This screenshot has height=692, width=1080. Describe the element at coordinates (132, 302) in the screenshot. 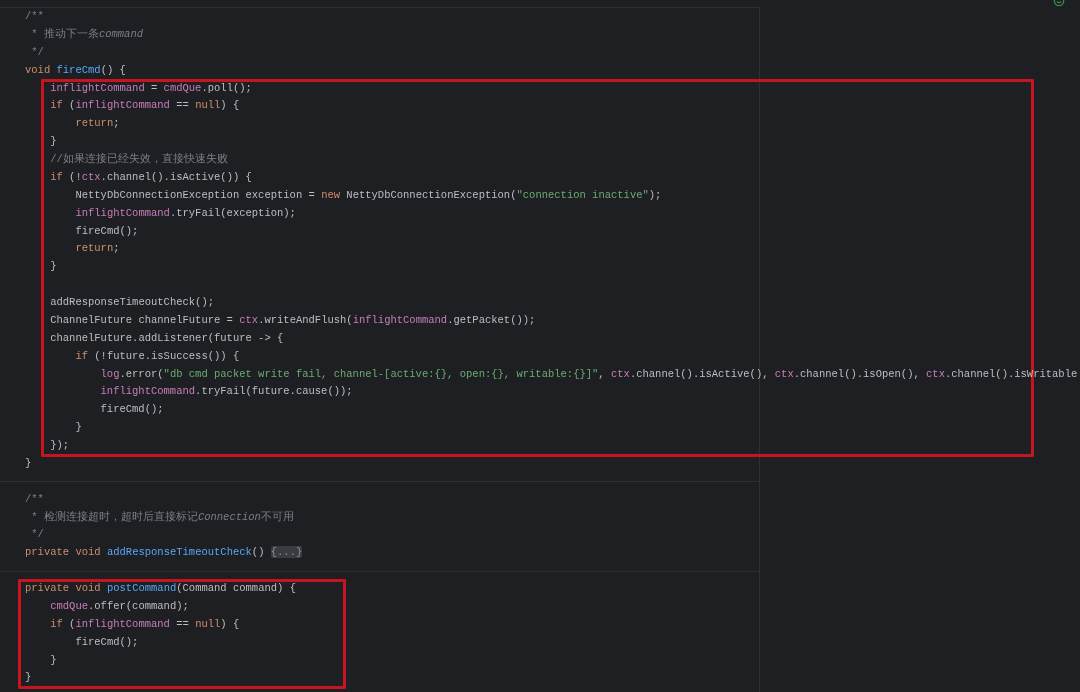

I see `code-line: addResponseTimeoutCheck();` at that location.